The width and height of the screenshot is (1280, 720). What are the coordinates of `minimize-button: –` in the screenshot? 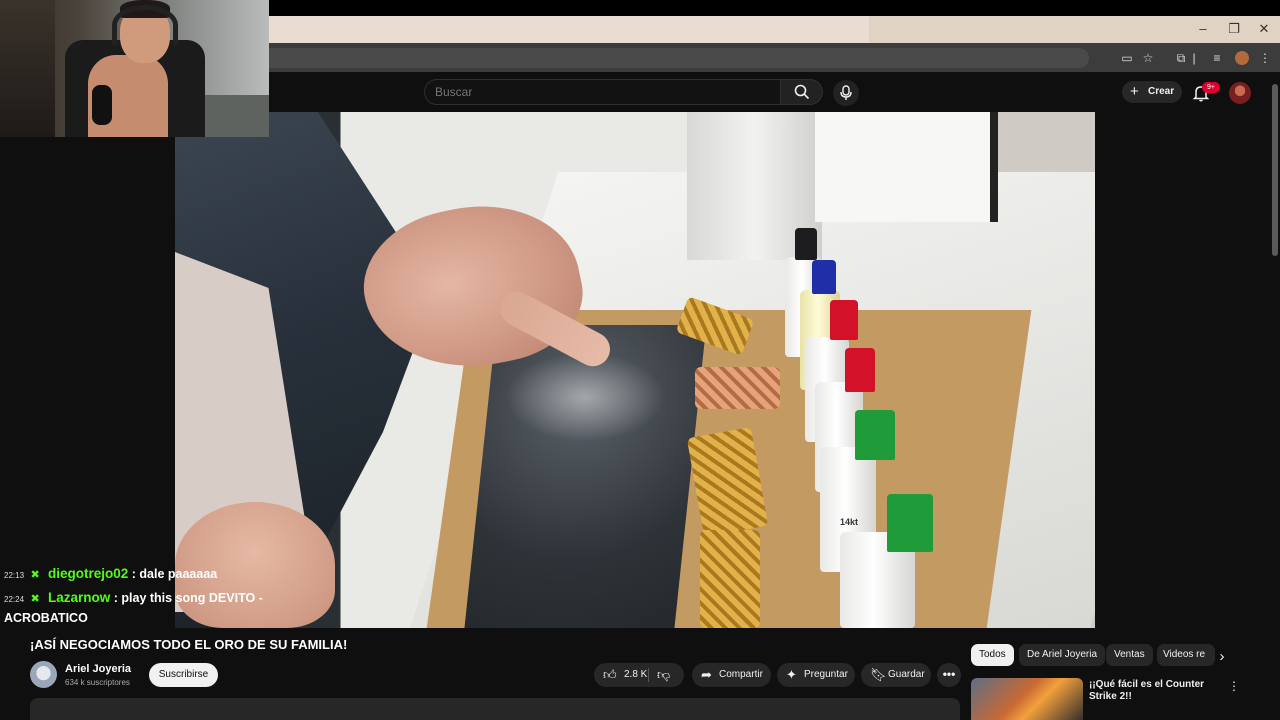 It's located at (1203, 29).